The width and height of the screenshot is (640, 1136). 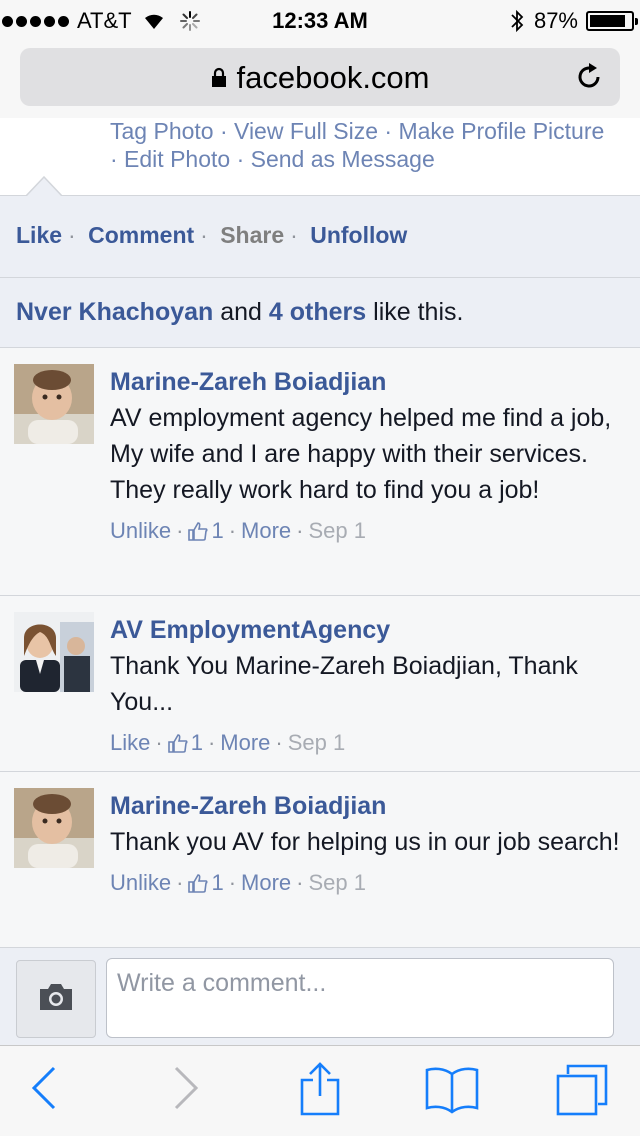 What do you see at coordinates (358, 235) in the screenshot?
I see `unfollow-button: Unfollow` at bounding box center [358, 235].